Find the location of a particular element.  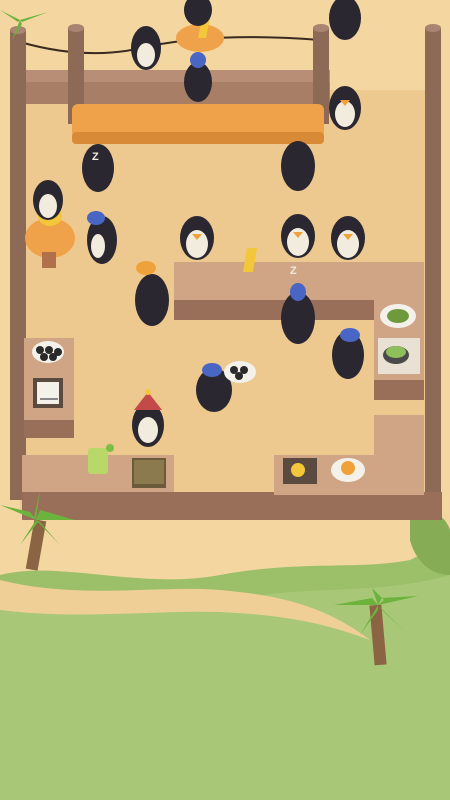

book-icon is located at coordinates (149, 473).